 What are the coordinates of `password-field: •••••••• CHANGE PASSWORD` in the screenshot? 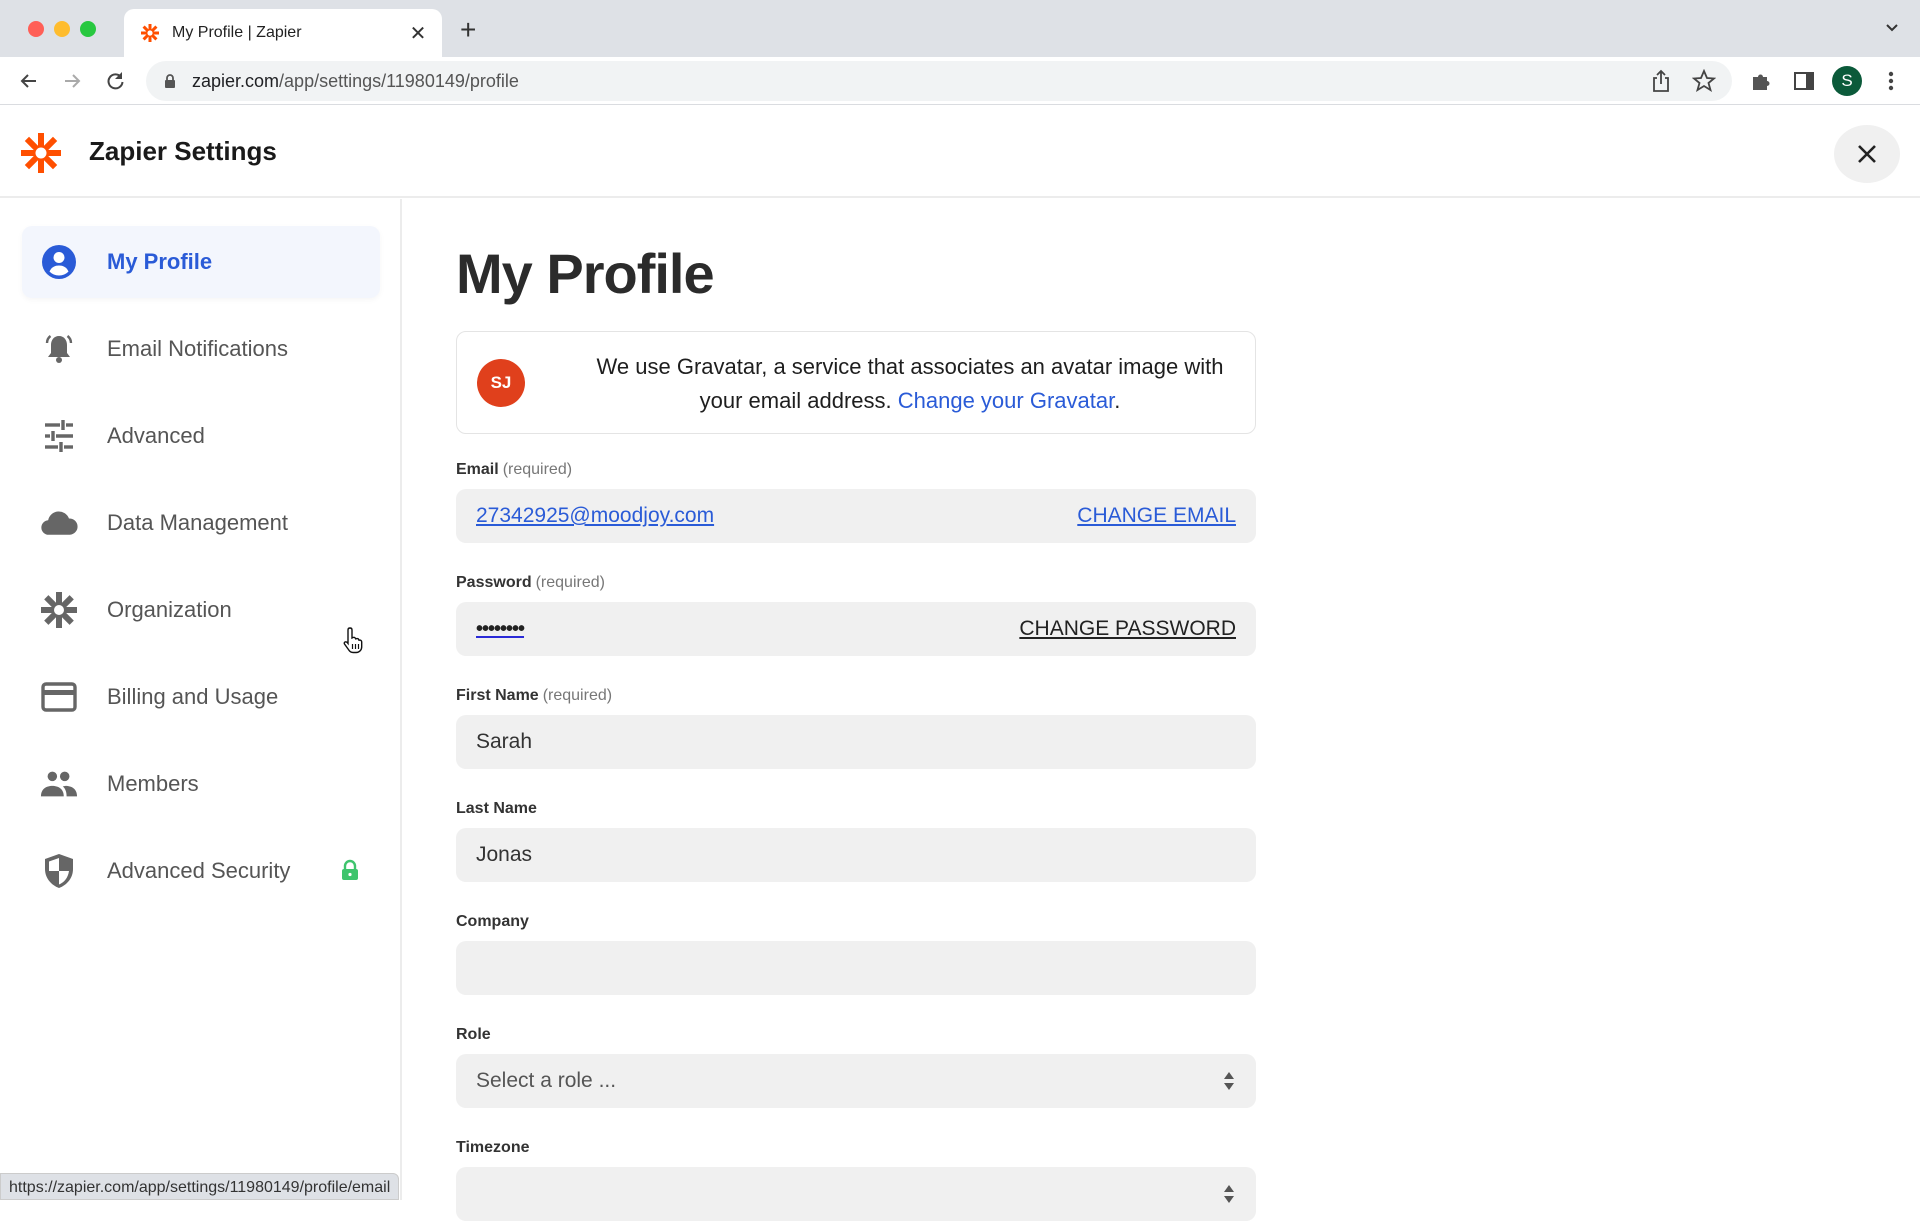 It's located at (856, 629).